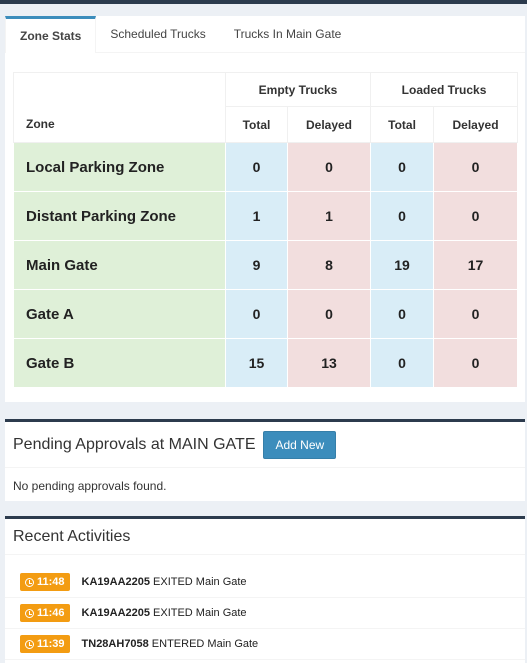  I want to click on empty-total-cell: 9, so click(256, 265).